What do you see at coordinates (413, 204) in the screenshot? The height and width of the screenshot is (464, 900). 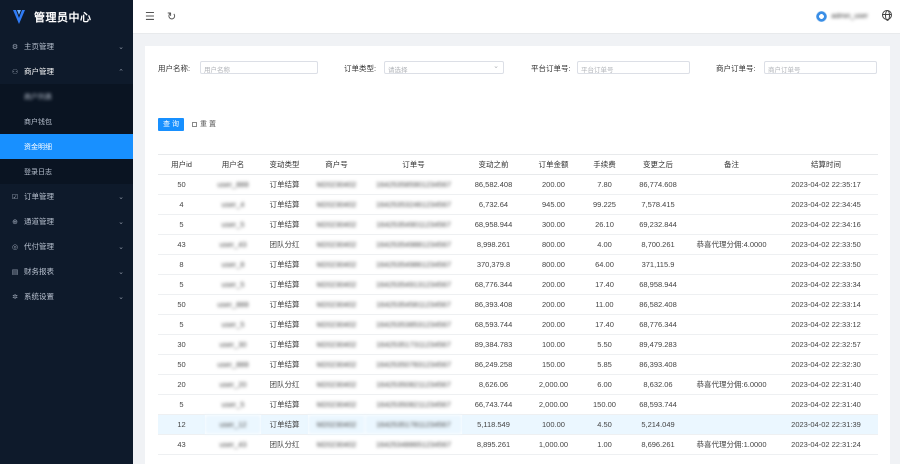 I see `table-cell: 164253532461234567` at bounding box center [413, 204].